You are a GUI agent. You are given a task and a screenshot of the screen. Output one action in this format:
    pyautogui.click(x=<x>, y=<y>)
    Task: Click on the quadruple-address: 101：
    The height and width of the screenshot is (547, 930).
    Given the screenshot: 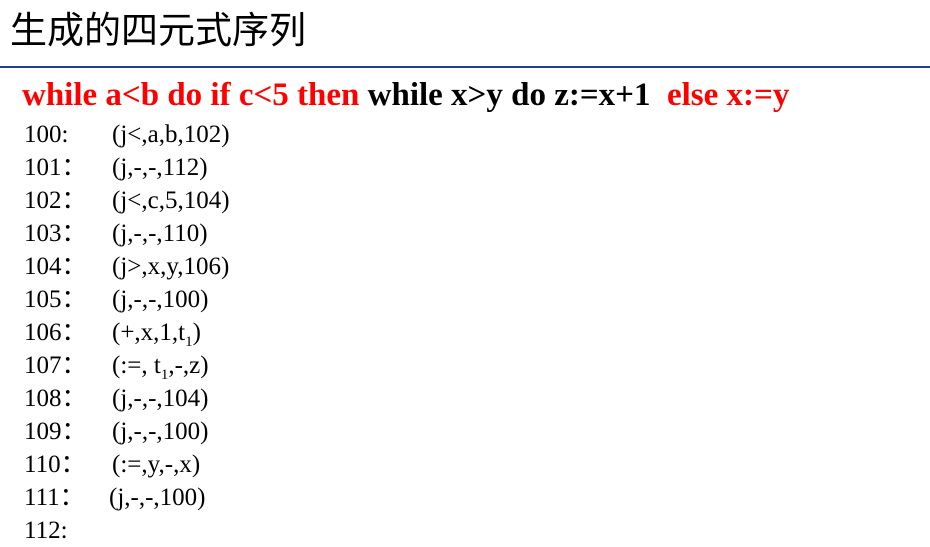 What is the action you would take?
    pyautogui.click(x=55, y=167)
    